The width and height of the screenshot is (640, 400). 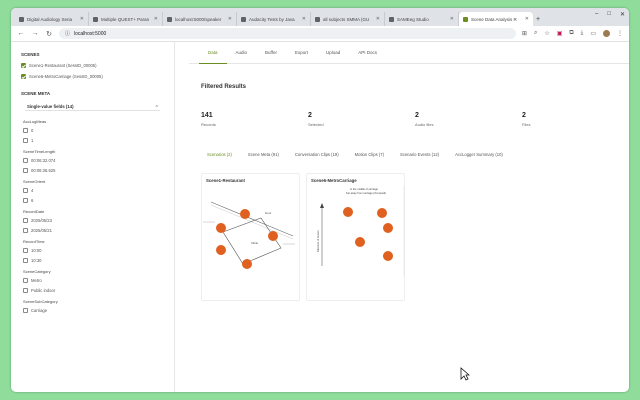 What do you see at coordinates (274, 19) in the screenshot?
I see `browser-tab: Audacity Tests by Java ✕` at bounding box center [274, 19].